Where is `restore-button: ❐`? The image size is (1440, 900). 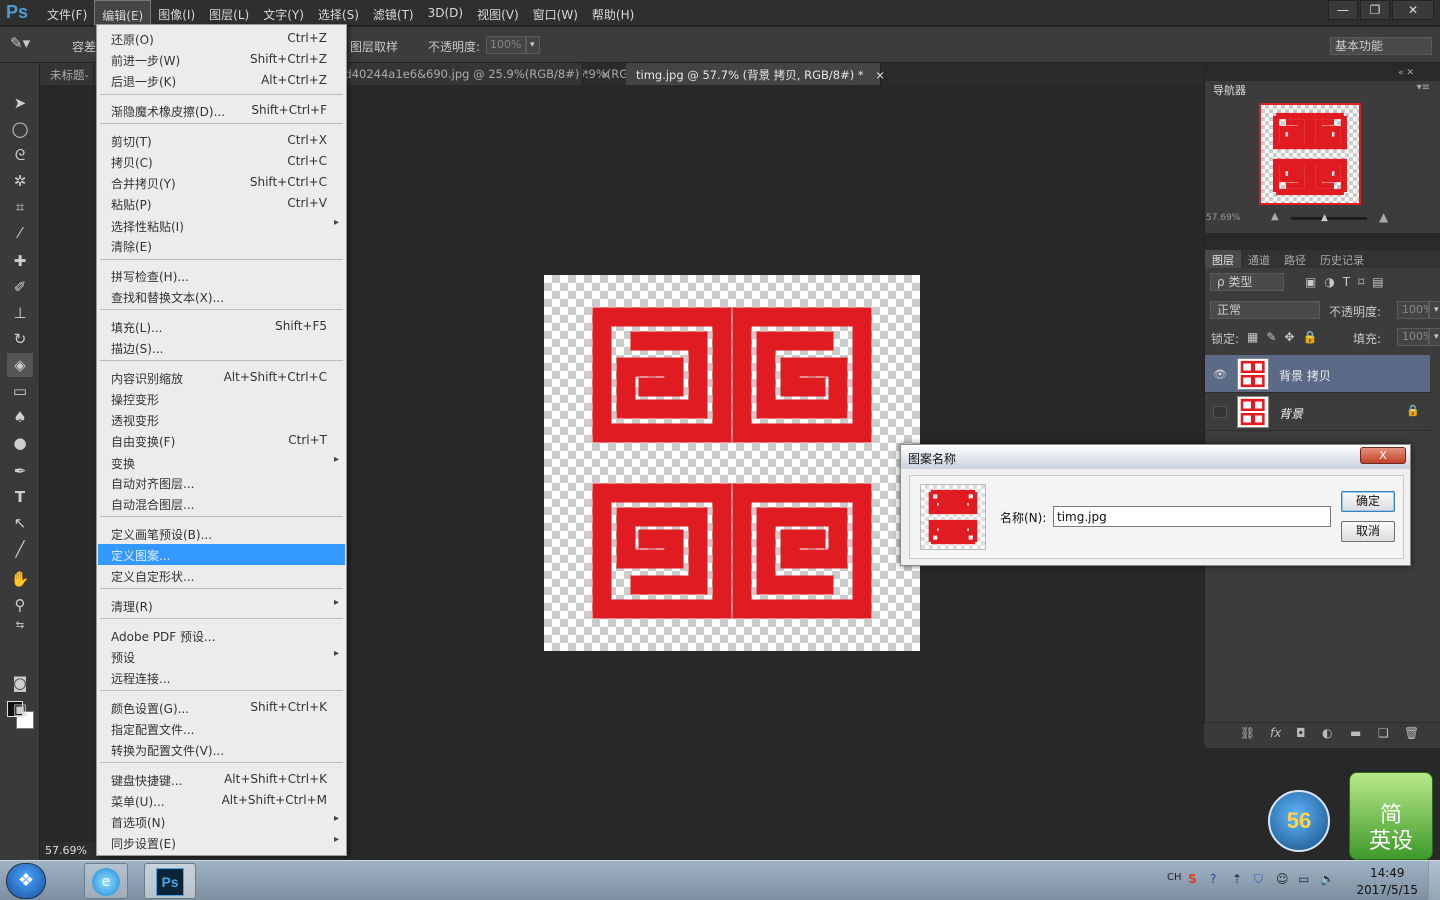
restore-button: ❐ is located at coordinates (1375, 10).